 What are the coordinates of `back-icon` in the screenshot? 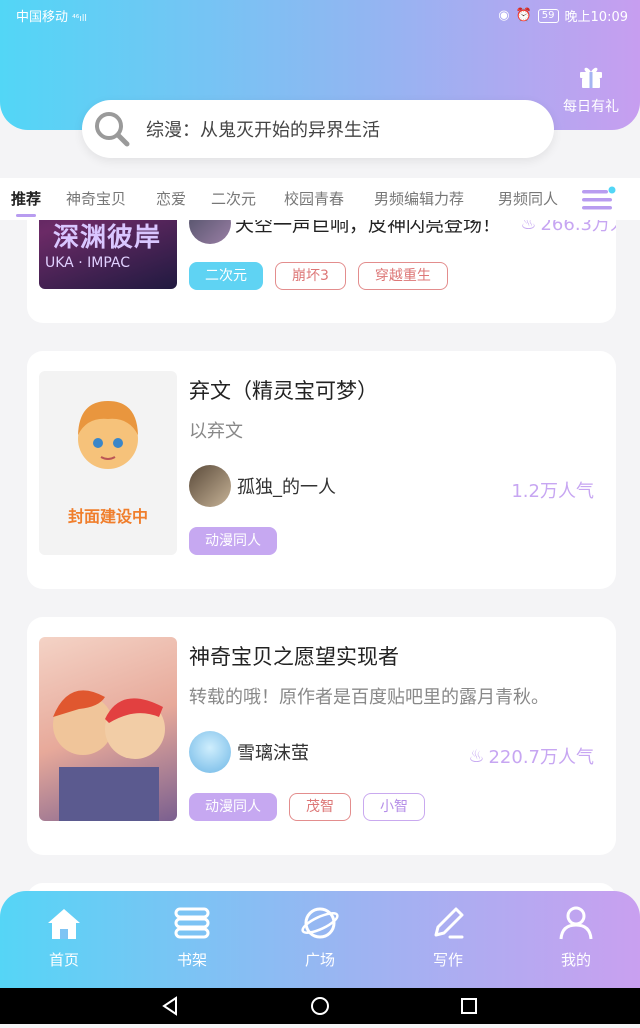 It's located at (169, 1006).